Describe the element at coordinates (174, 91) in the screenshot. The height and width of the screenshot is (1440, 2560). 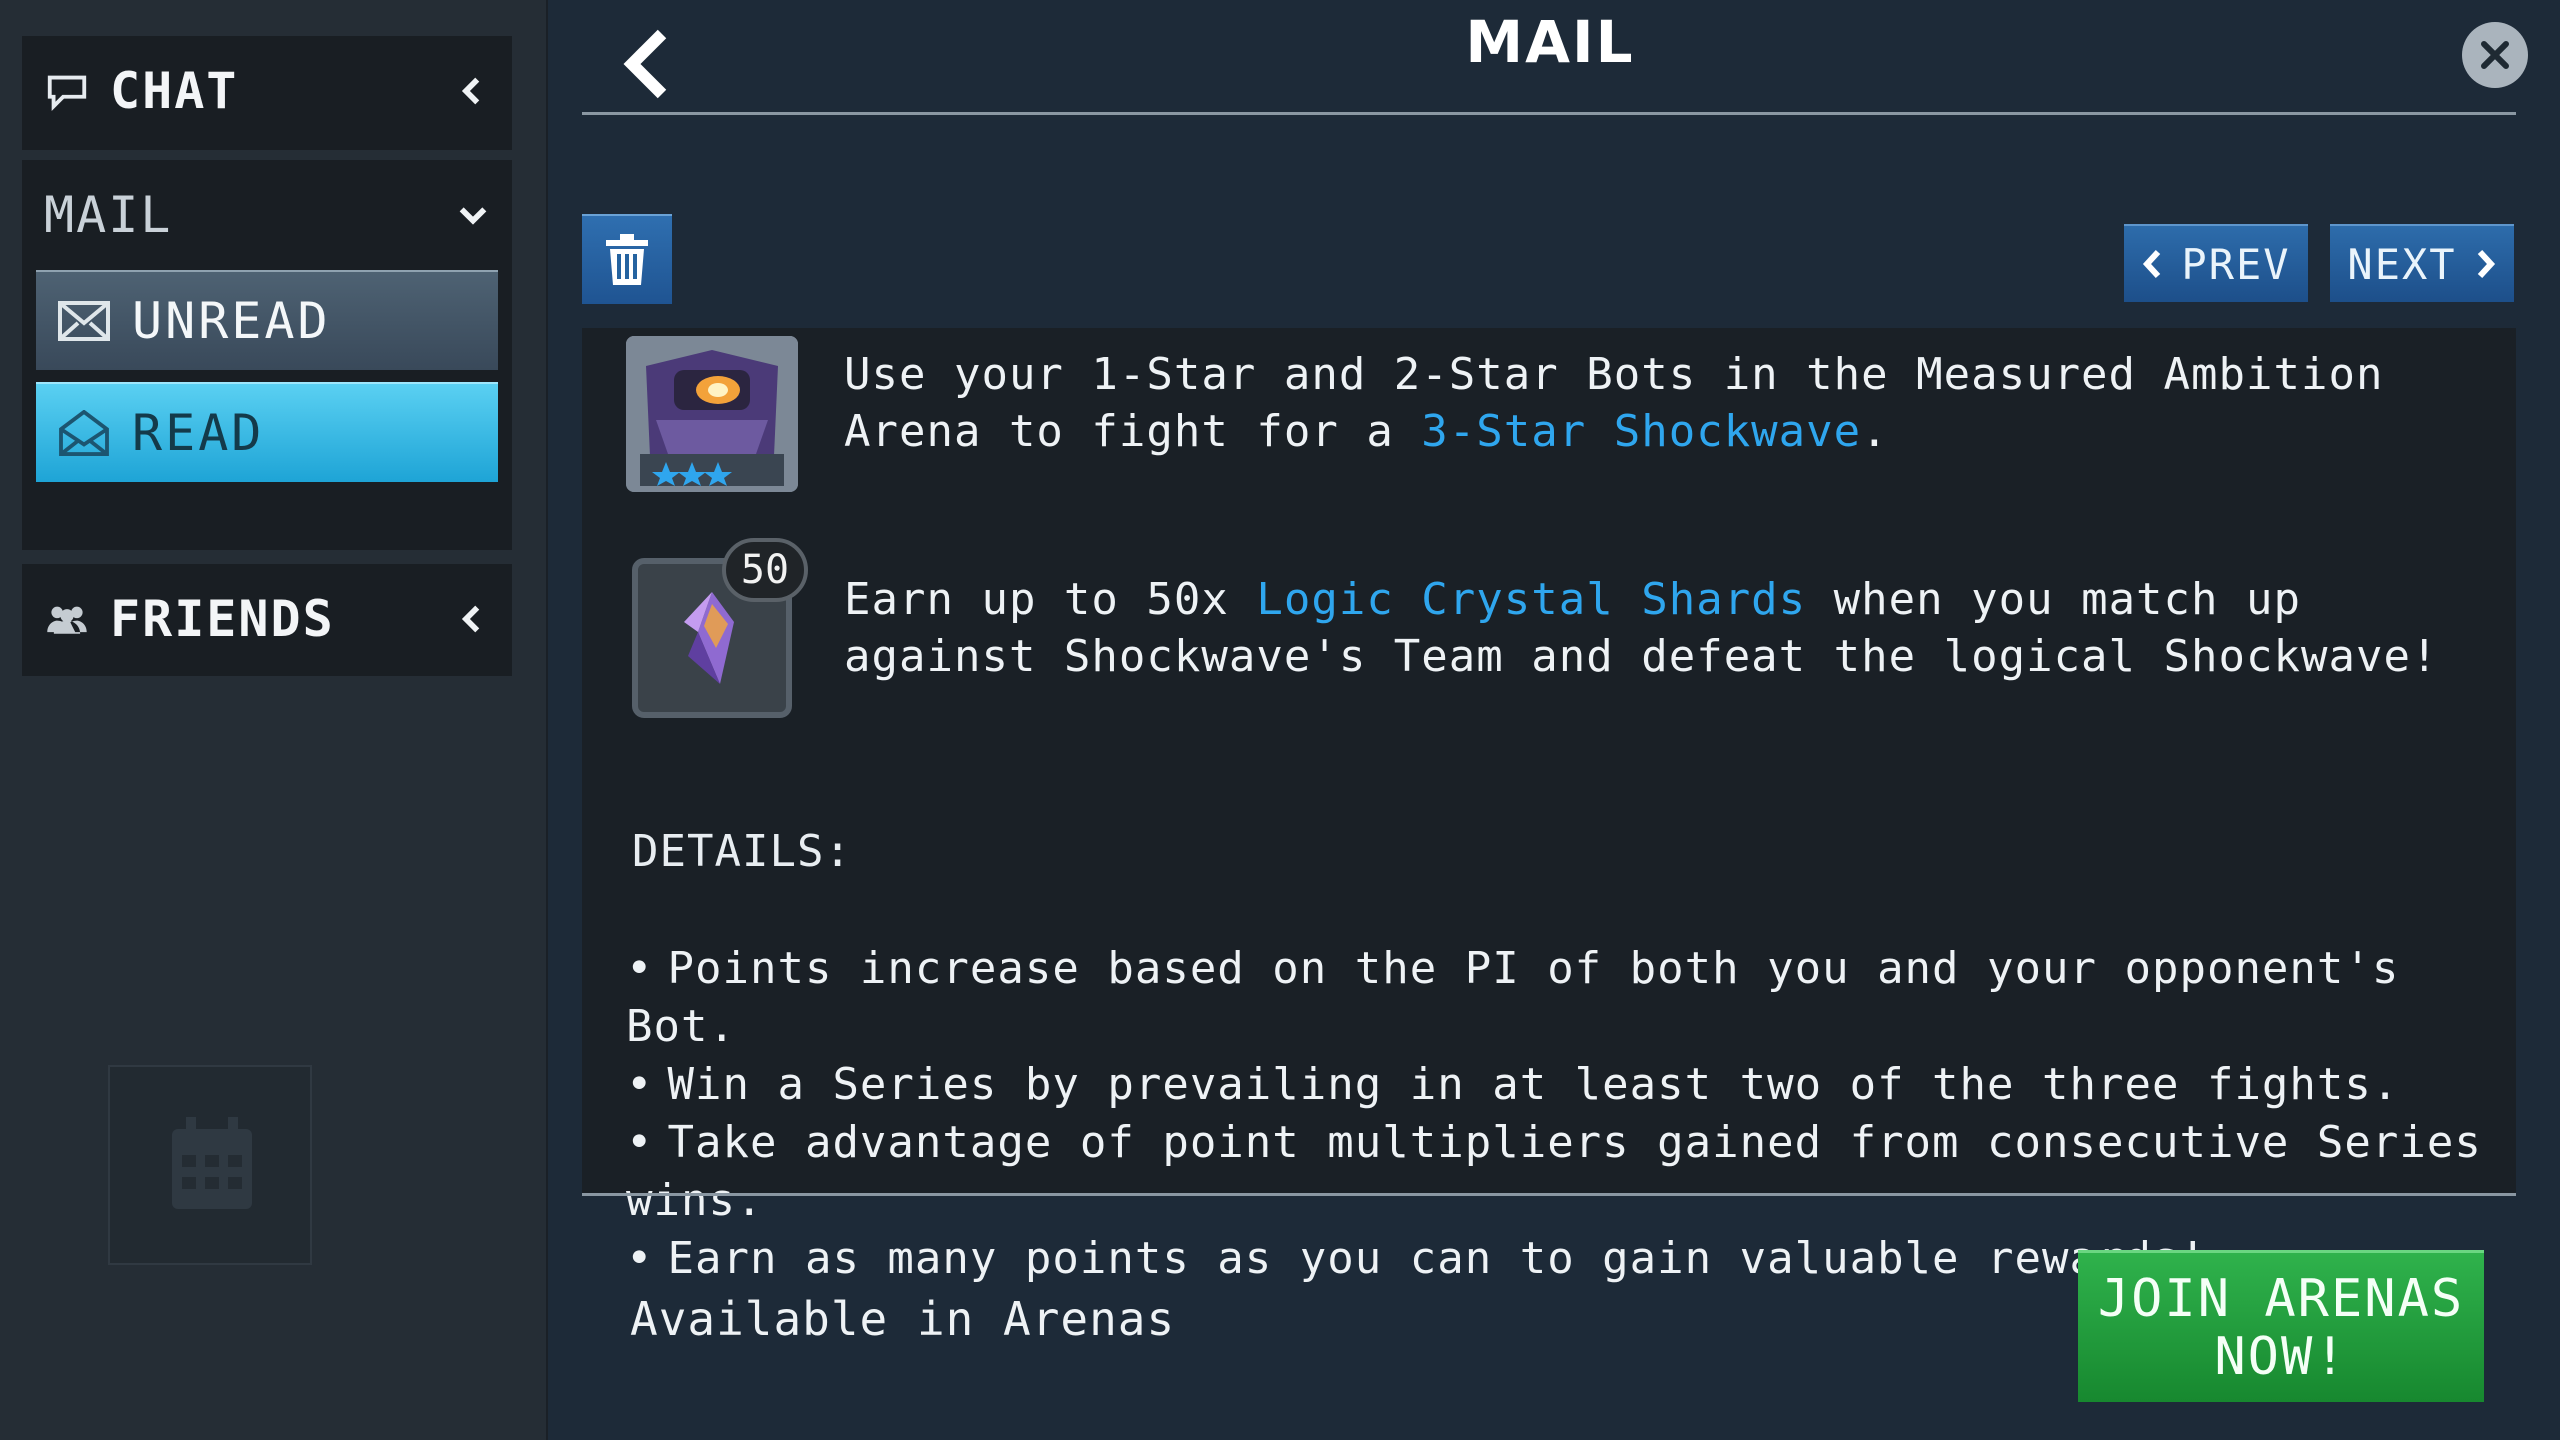
I see `chat-label: CHAT` at that location.